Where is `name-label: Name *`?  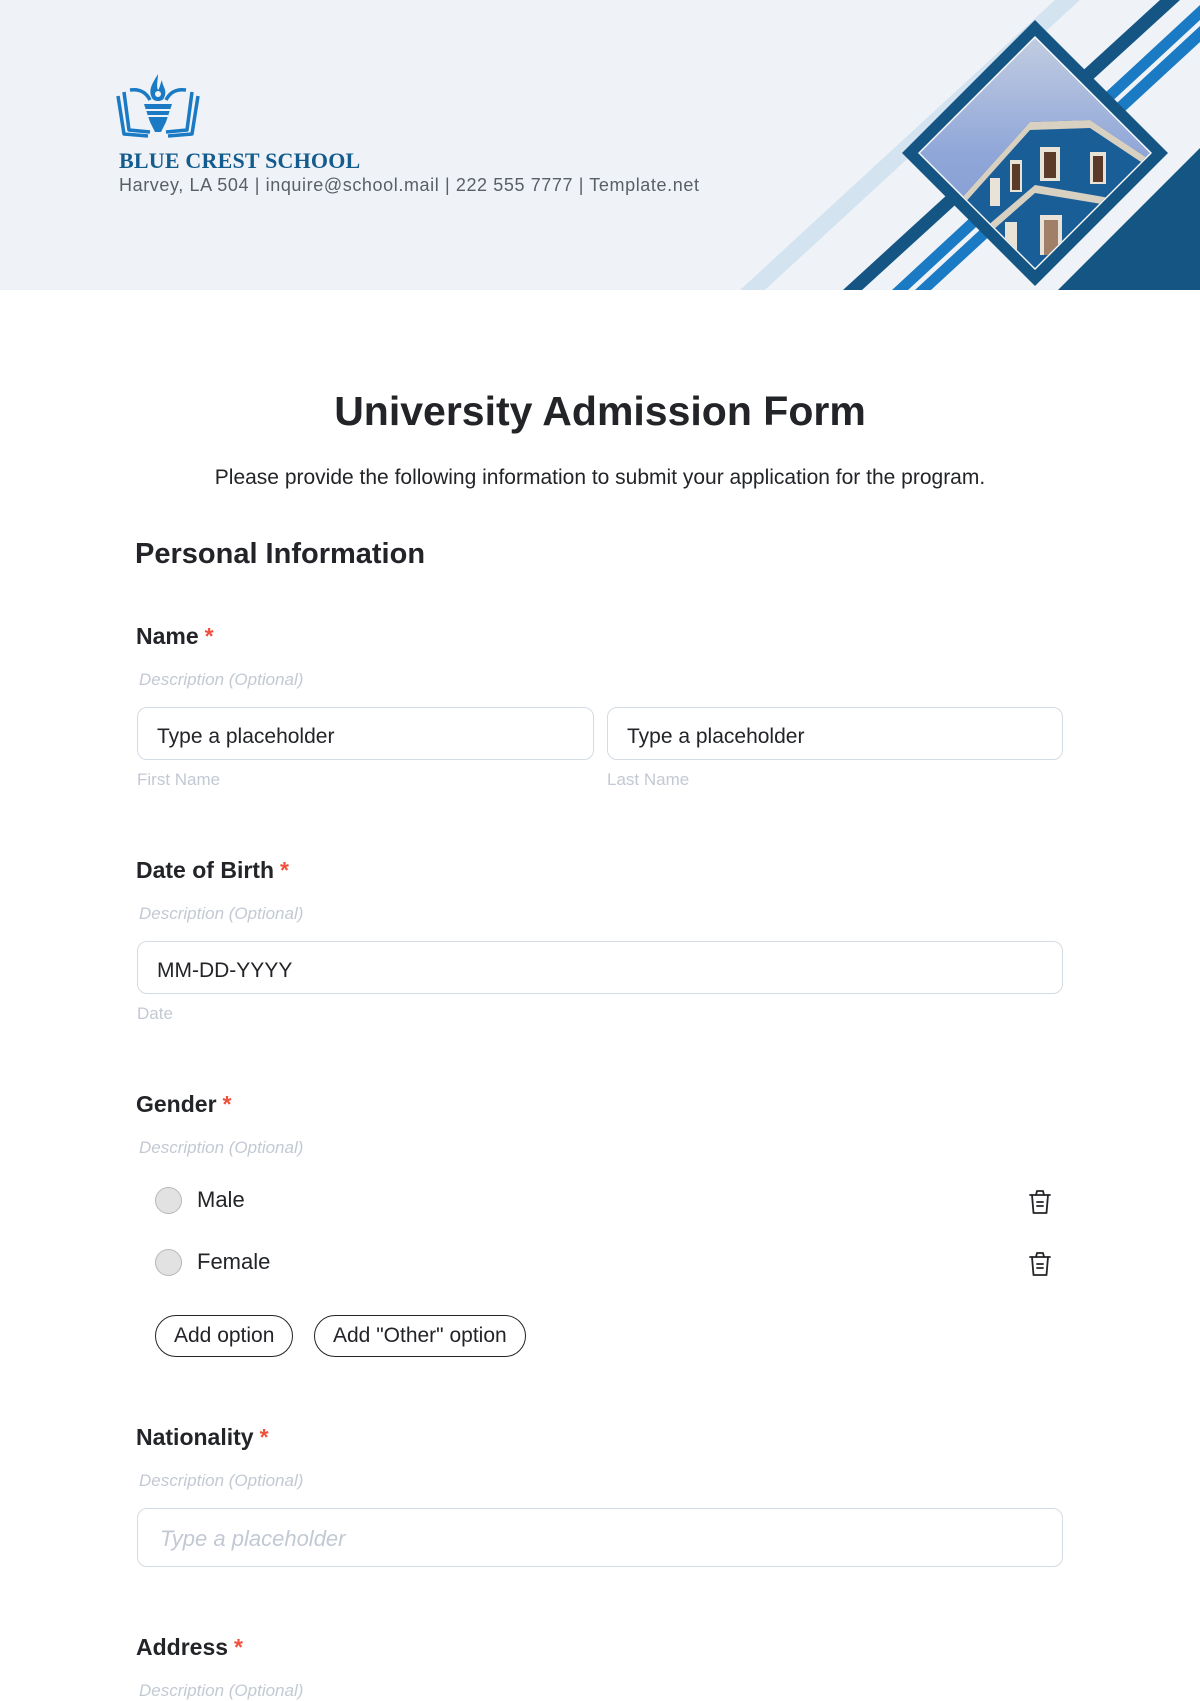 name-label: Name * is located at coordinates (175, 636).